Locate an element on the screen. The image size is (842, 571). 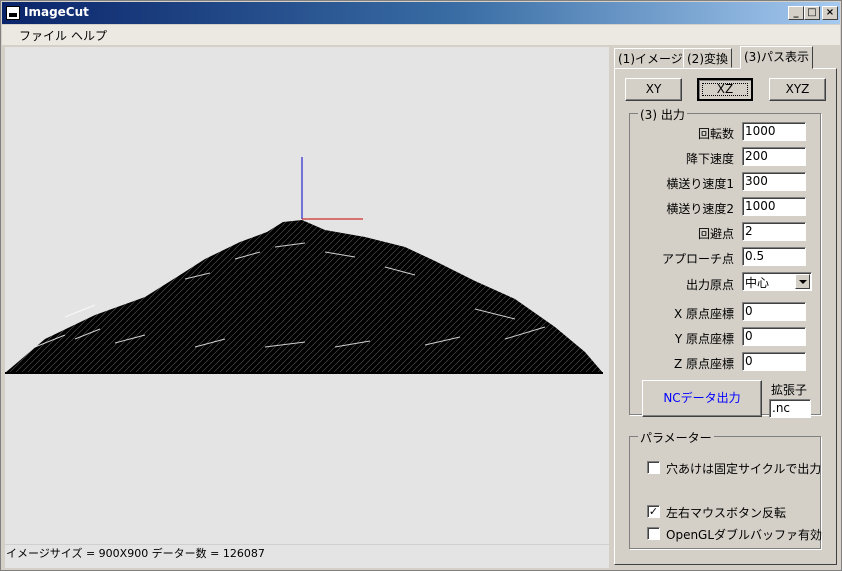
rpm-field: 1000 is located at coordinates (774, 131).